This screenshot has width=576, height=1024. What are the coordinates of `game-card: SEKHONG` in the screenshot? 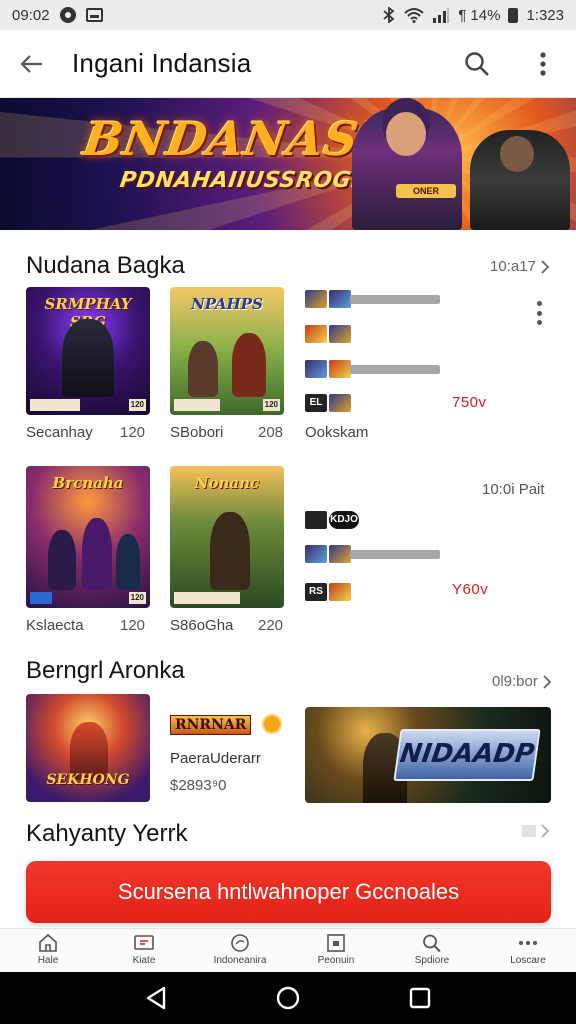 It's located at (88, 748).